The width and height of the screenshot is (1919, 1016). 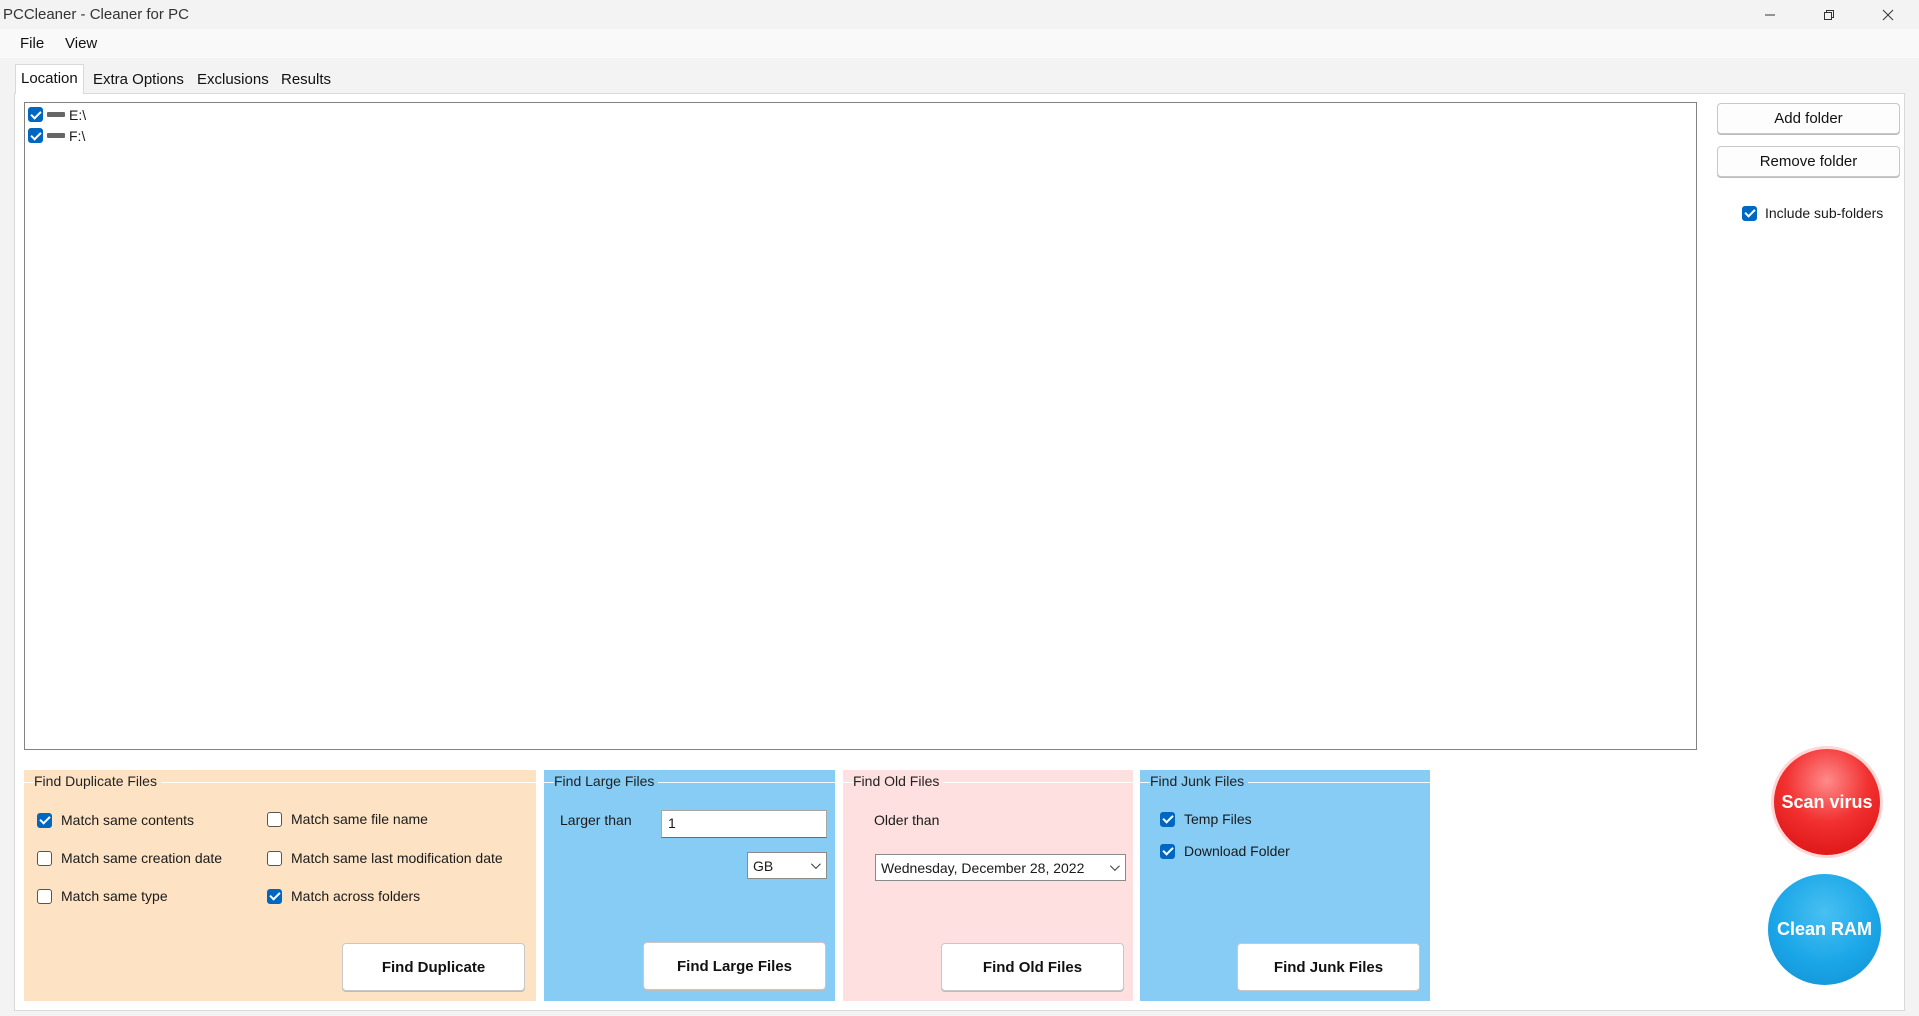 I want to click on list-item: E:\, so click(x=57, y=114).